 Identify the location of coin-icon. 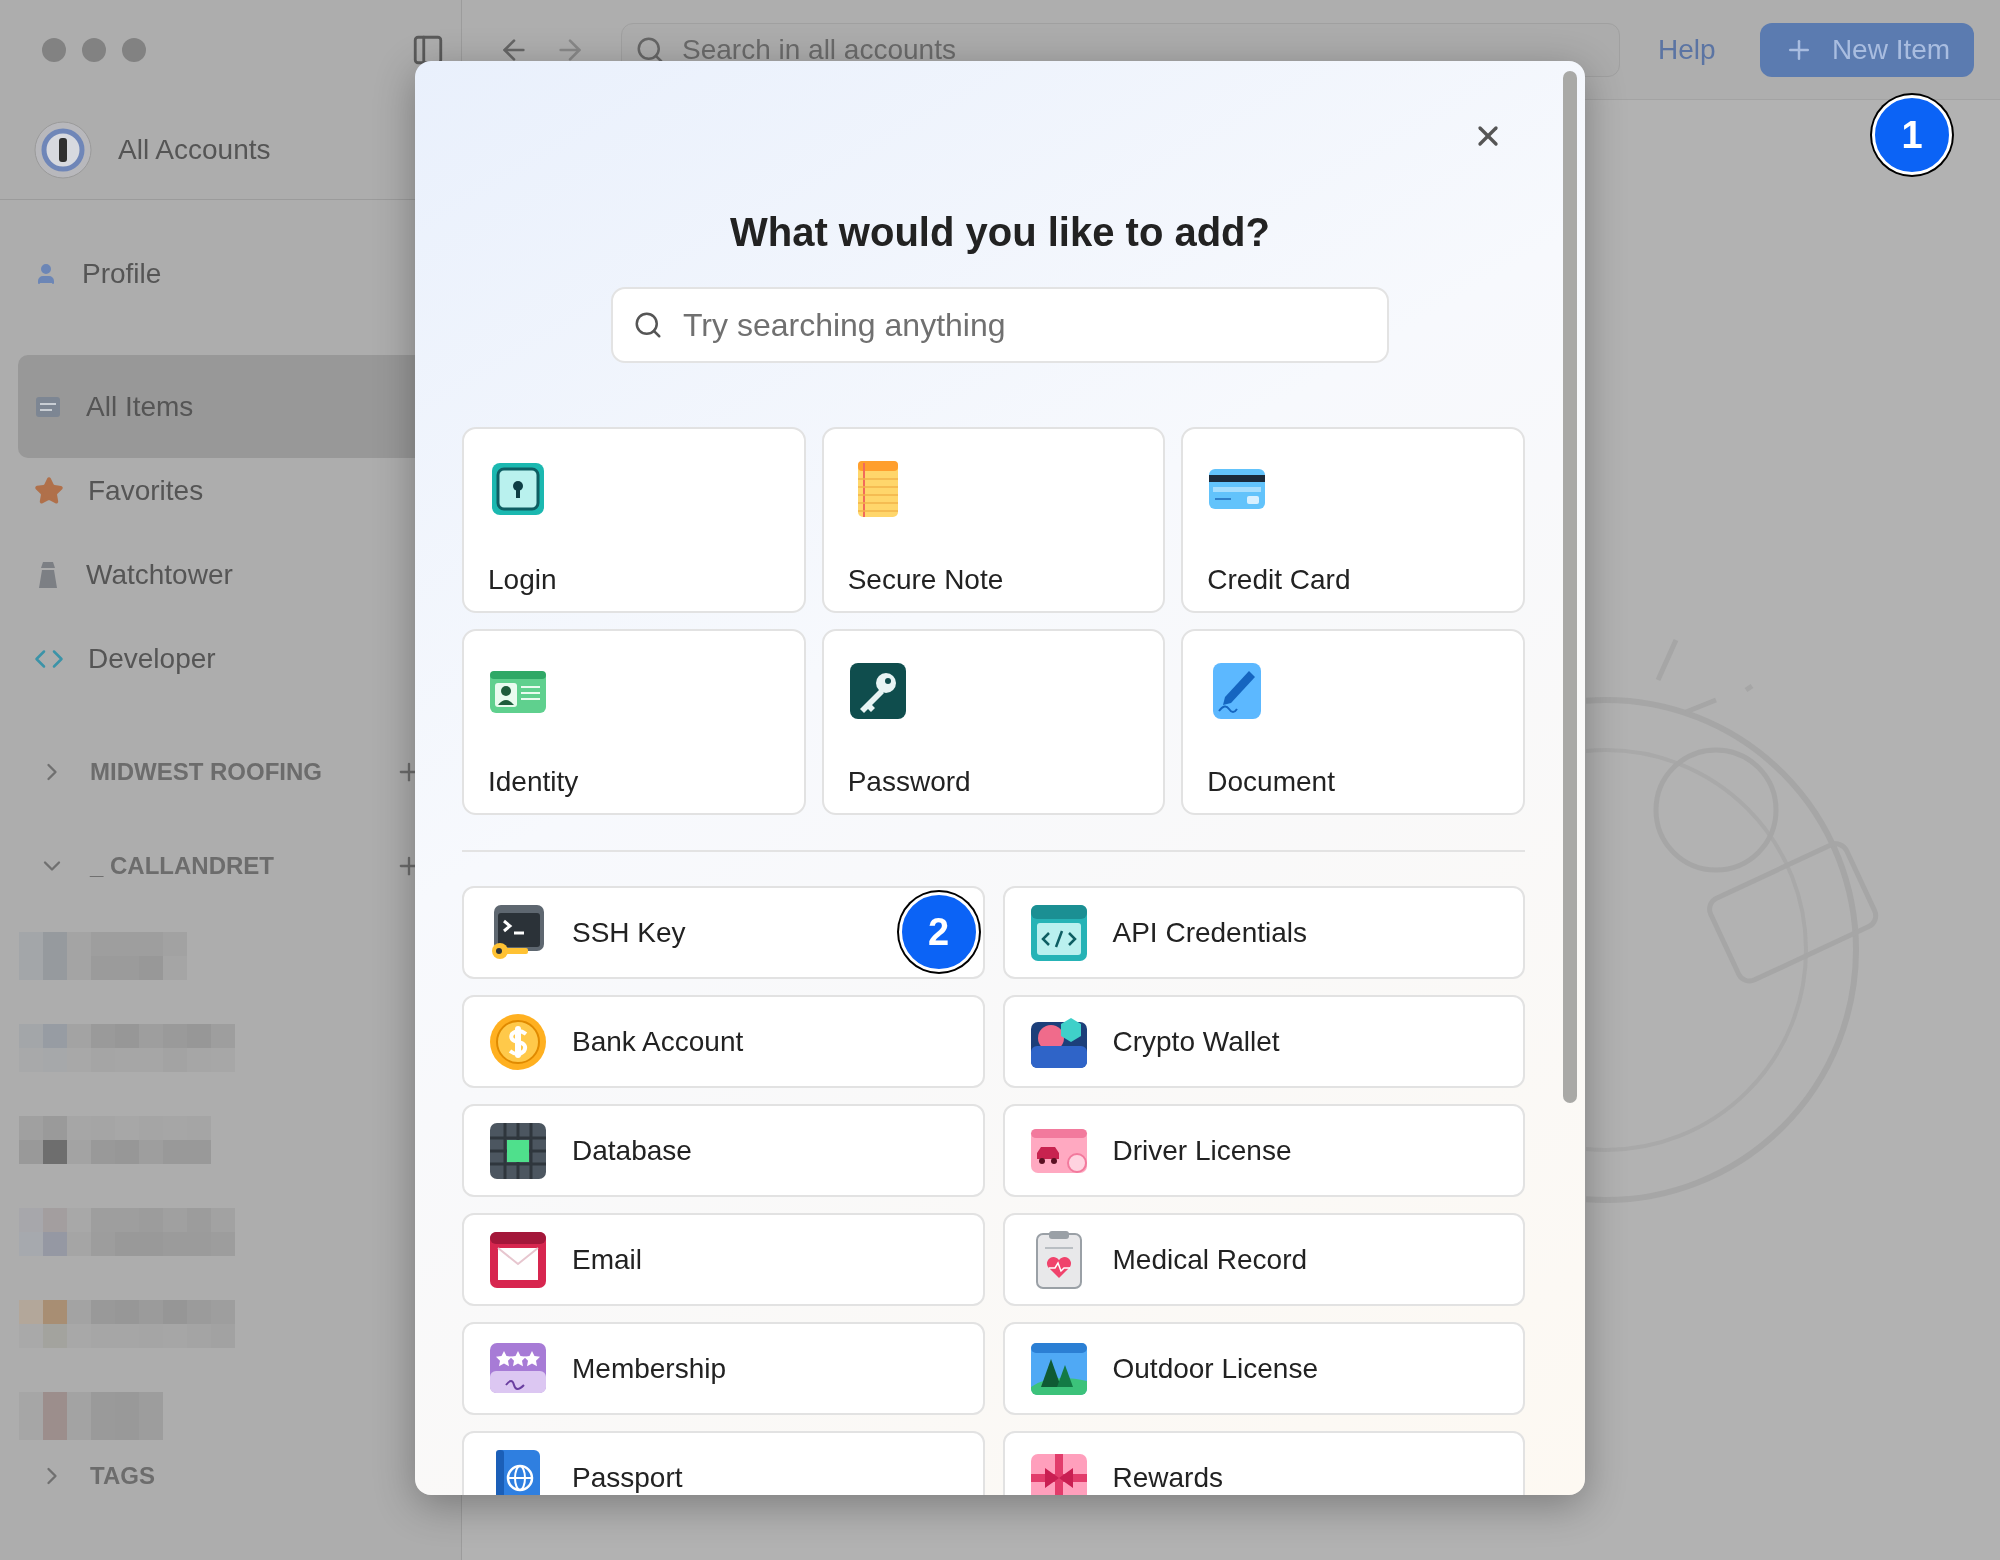
(518, 1041).